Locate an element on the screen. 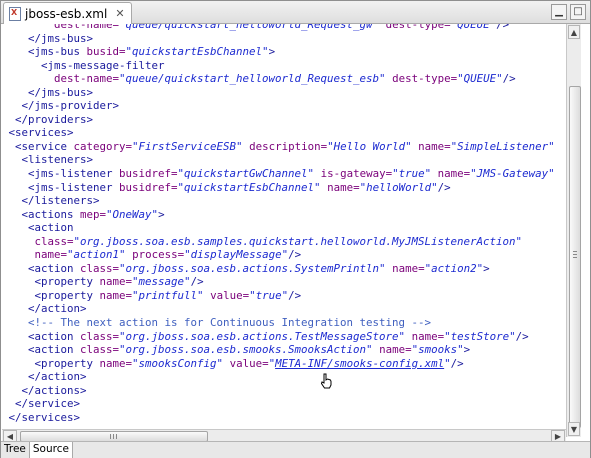  code-token: <jms-message-filter is located at coordinates (103, 65).